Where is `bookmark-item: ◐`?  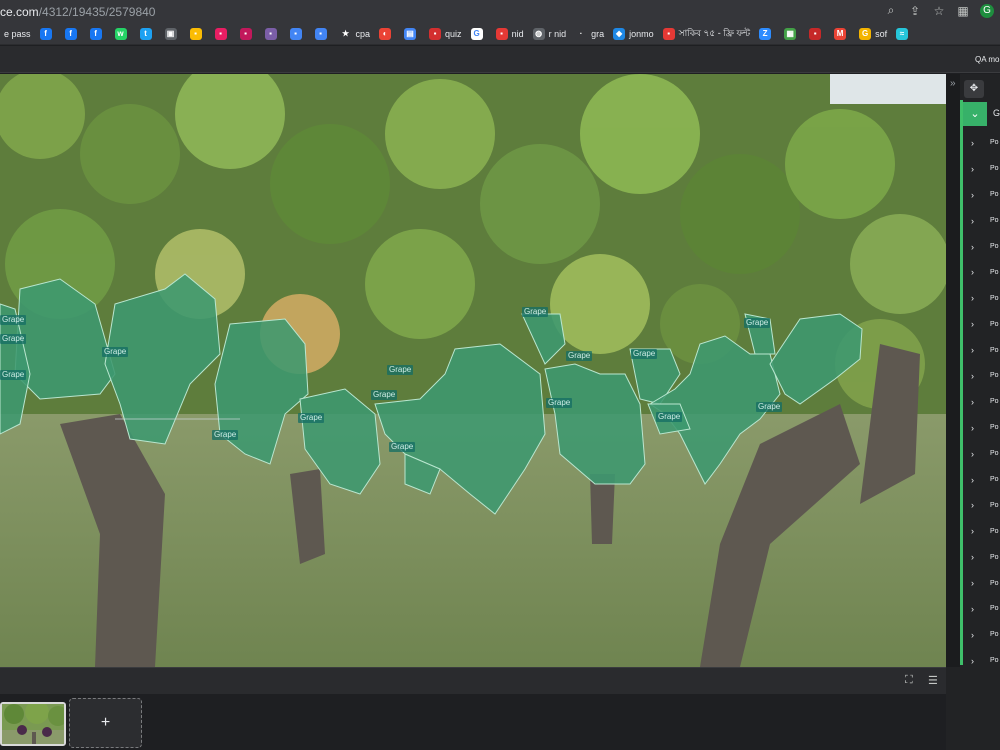
bookmark-item: ◐ is located at coordinates (387, 33).